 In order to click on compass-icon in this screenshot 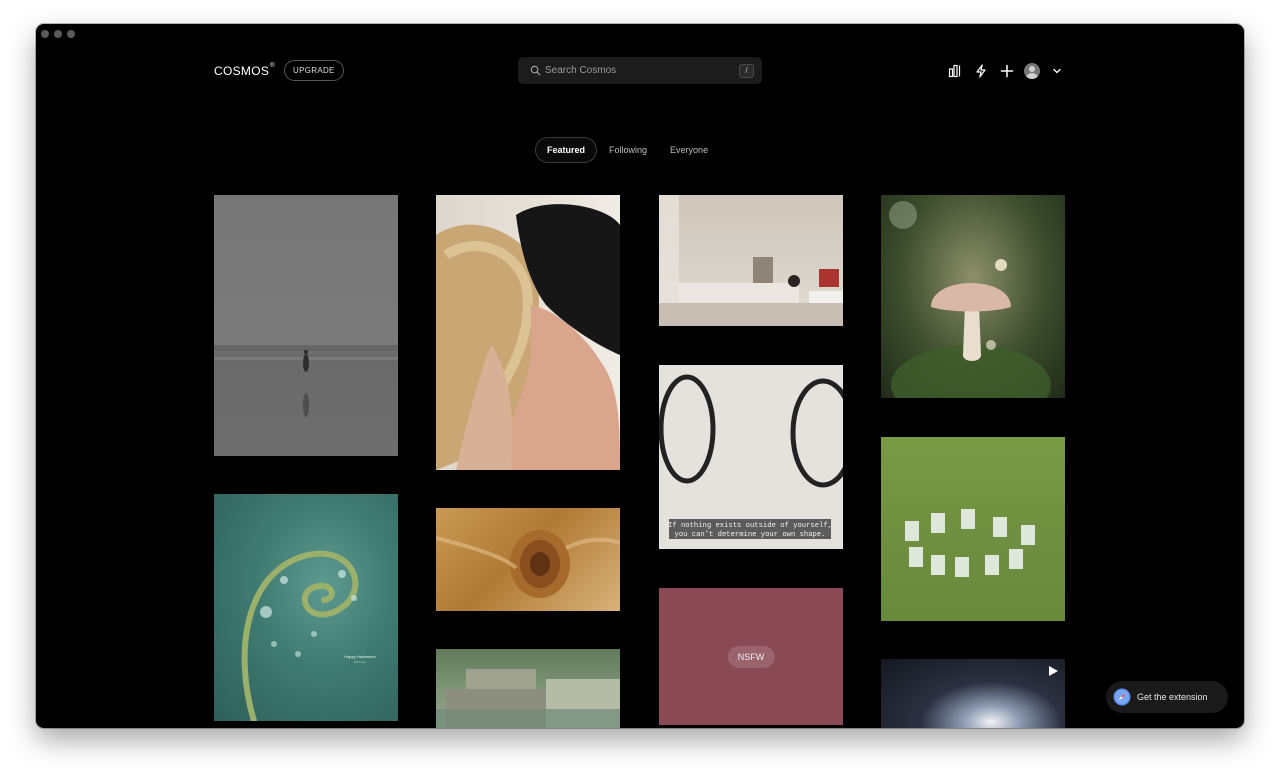, I will do `click(1122, 697)`.